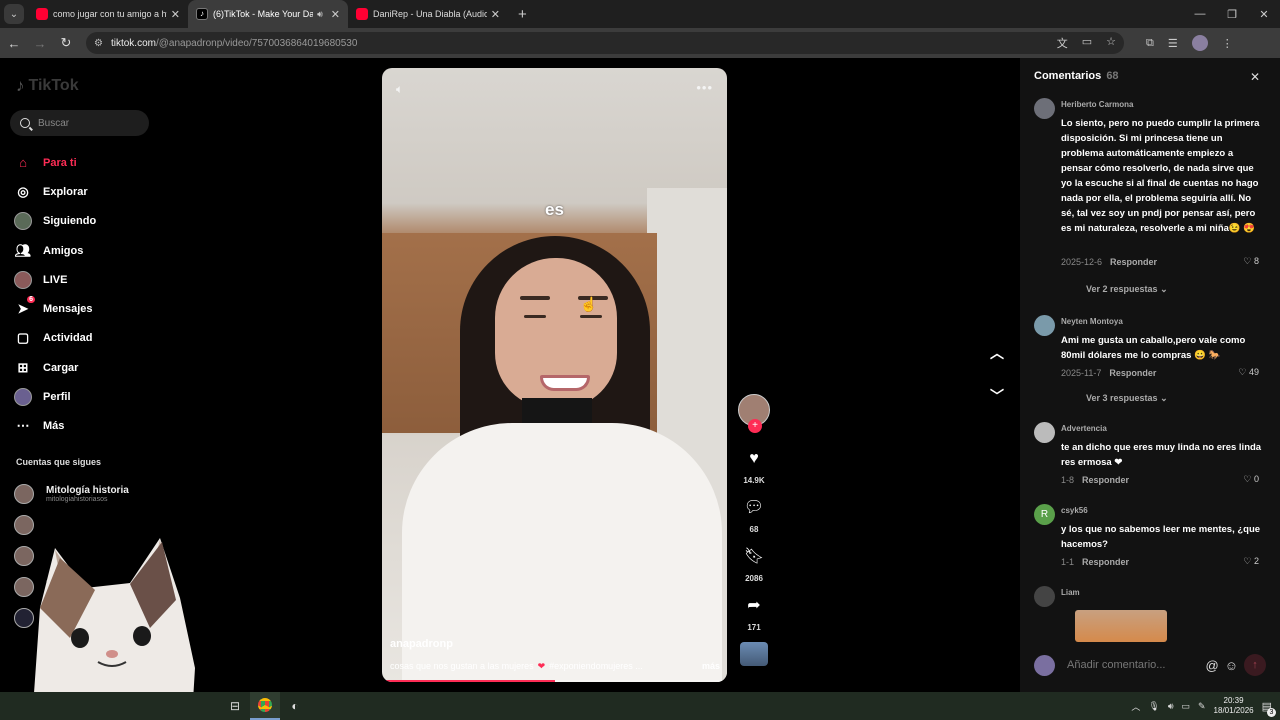  Describe the element at coordinates (55, 162) in the screenshot. I see `sidebar-item-para-ti: ⌂ Para ti` at that location.